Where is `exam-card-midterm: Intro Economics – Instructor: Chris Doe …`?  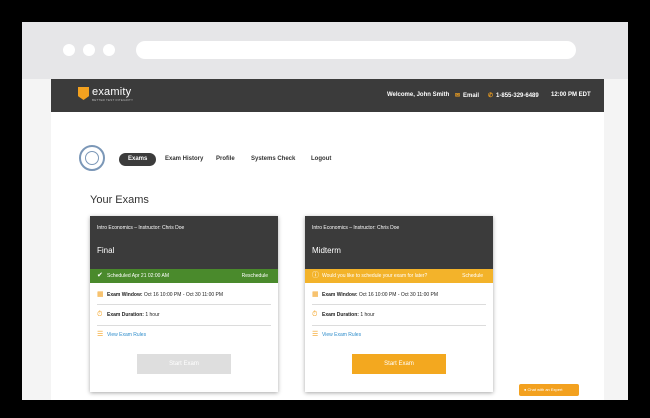
exam-card-midterm: Intro Economics – Instructor: Chris Doe … is located at coordinates (399, 304).